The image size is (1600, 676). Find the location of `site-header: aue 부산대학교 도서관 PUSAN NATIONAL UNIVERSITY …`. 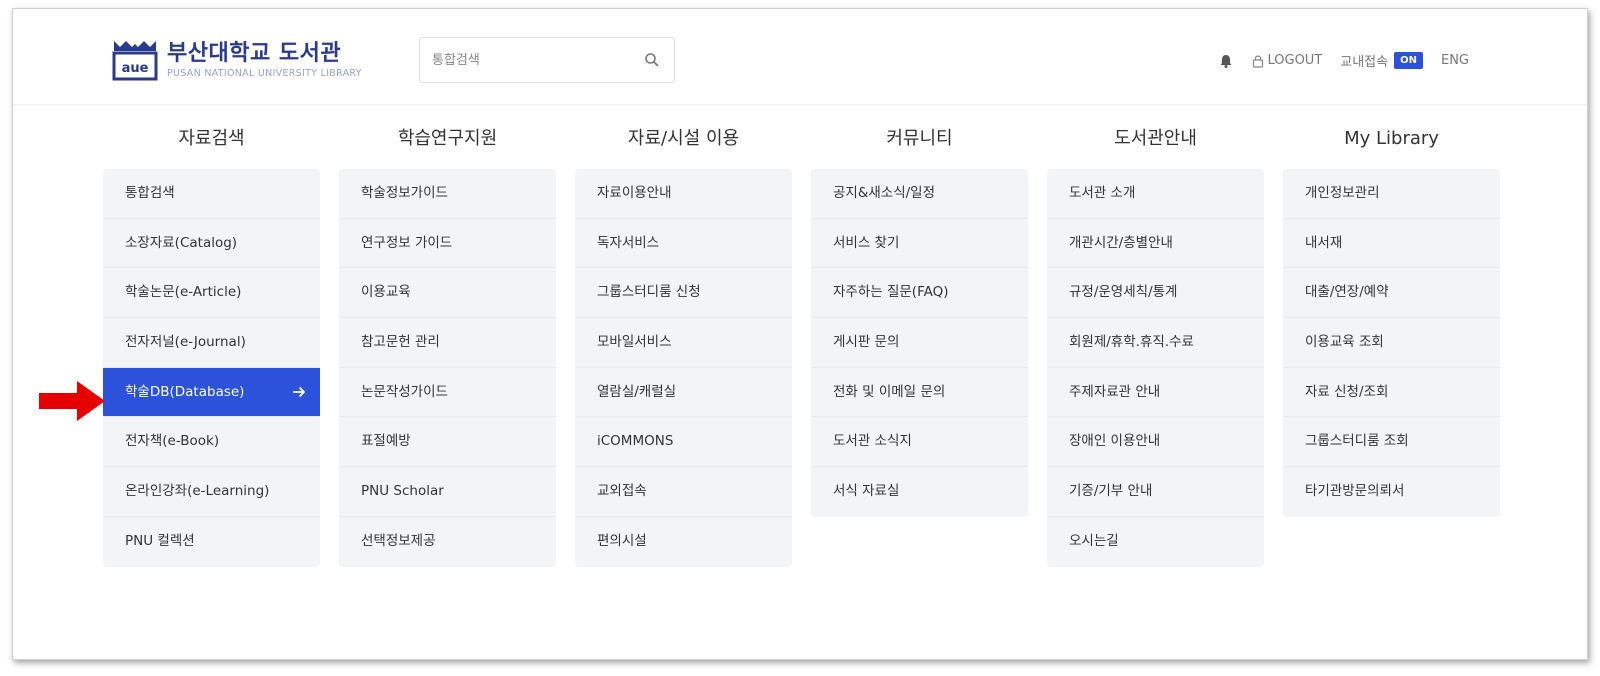

site-header: aue 부산대학교 도서관 PUSAN NATIONAL UNIVERSITY … is located at coordinates (800, 57).